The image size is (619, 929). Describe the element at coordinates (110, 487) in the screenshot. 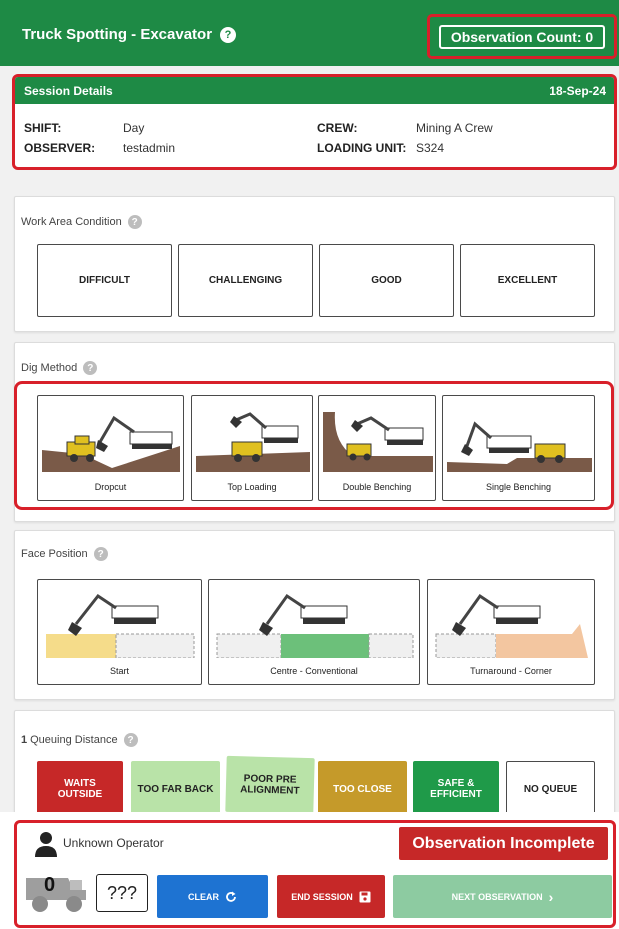

I see `dig-method-label: Dropcut` at that location.